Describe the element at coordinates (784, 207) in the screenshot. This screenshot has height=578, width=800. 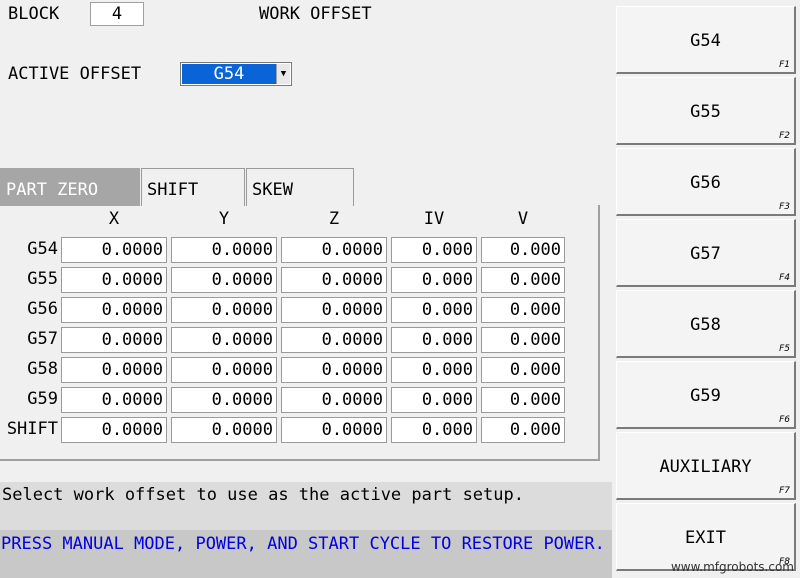
I see `fkey-number: F3` at that location.